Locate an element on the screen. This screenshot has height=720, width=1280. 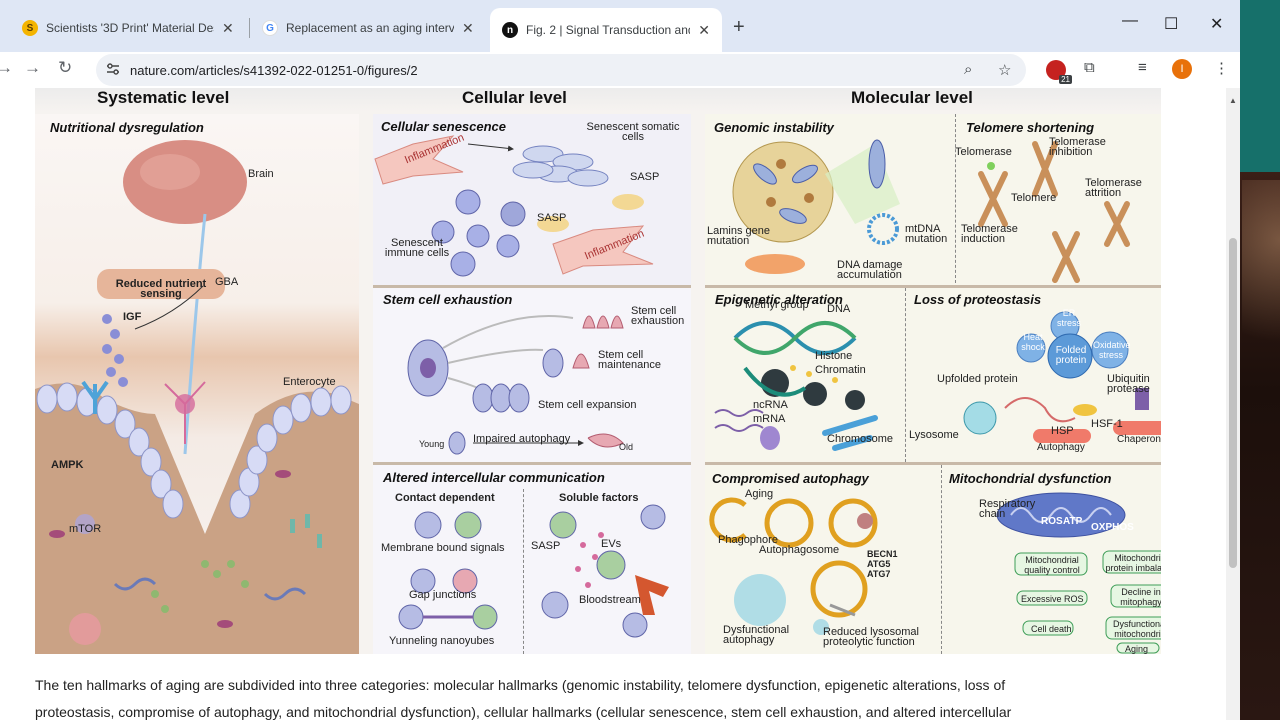
nature-icon: n is located at coordinates (510, 30).